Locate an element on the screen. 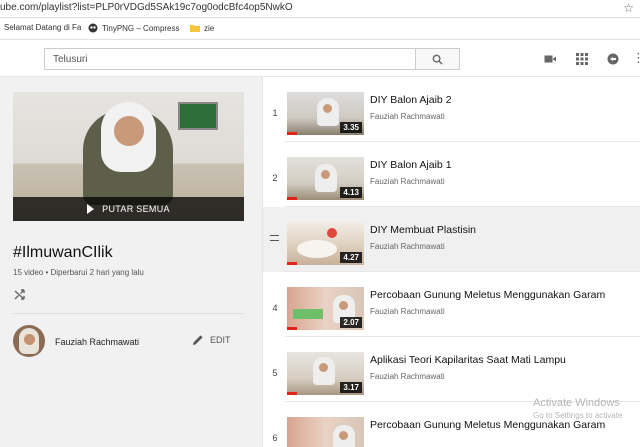  bookmark-label: TinyPNG – Compress is located at coordinates (141, 28).